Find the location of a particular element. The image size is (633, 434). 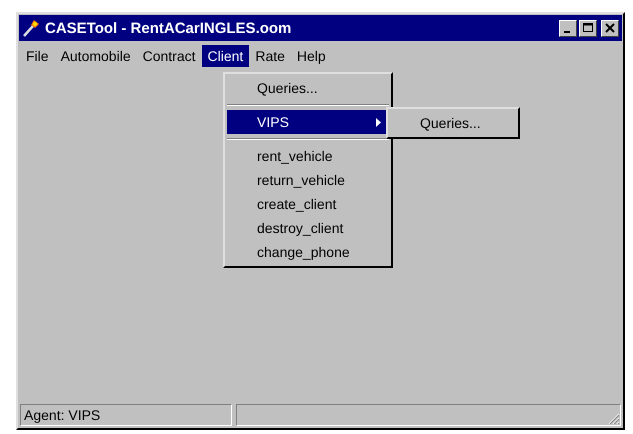

maximize-button is located at coordinates (588, 28).